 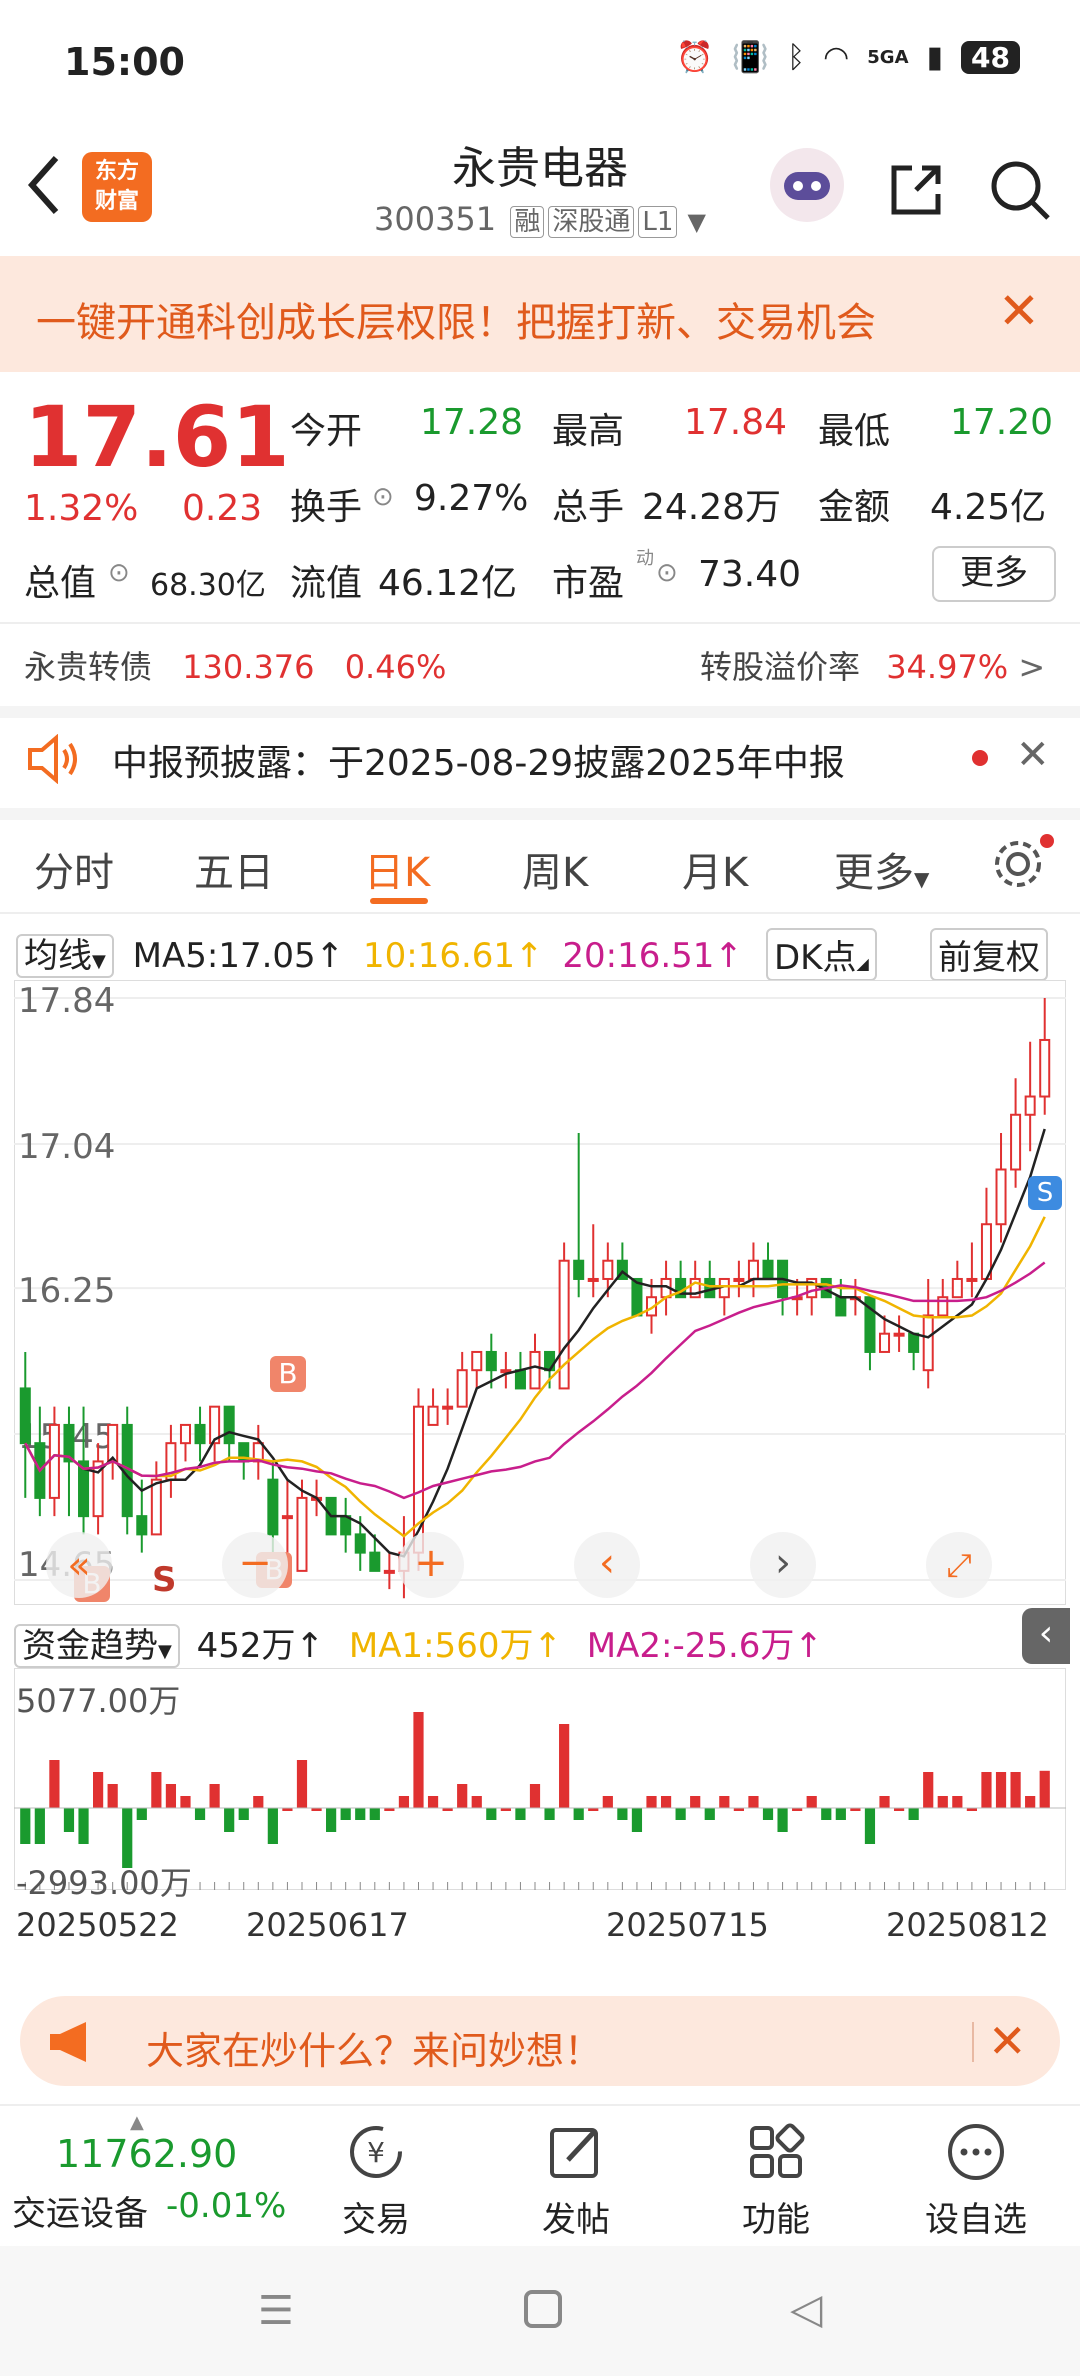 What do you see at coordinates (540, 1918) in the screenshot?
I see `date-axis: 20250522 20250617 20250715 20250812` at bounding box center [540, 1918].